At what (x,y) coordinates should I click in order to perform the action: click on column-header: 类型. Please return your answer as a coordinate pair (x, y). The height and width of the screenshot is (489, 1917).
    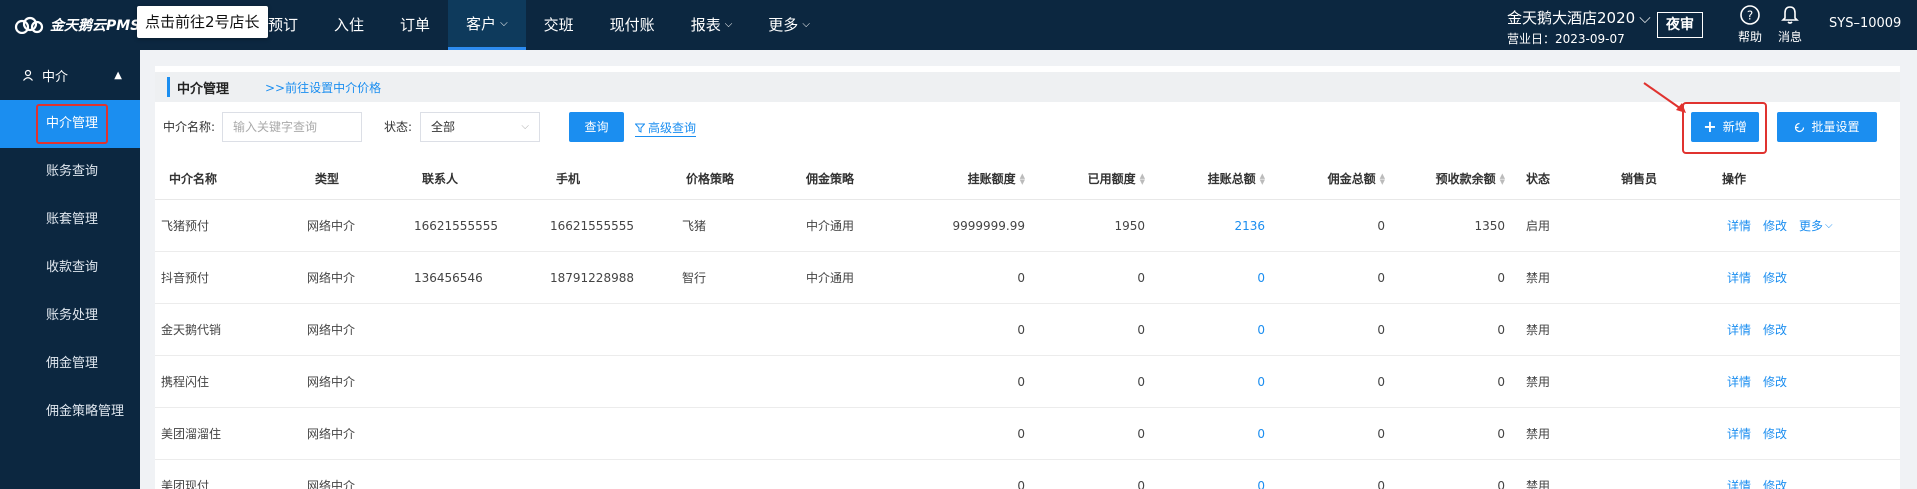
    Looking at the image, I should click on (355, 178).